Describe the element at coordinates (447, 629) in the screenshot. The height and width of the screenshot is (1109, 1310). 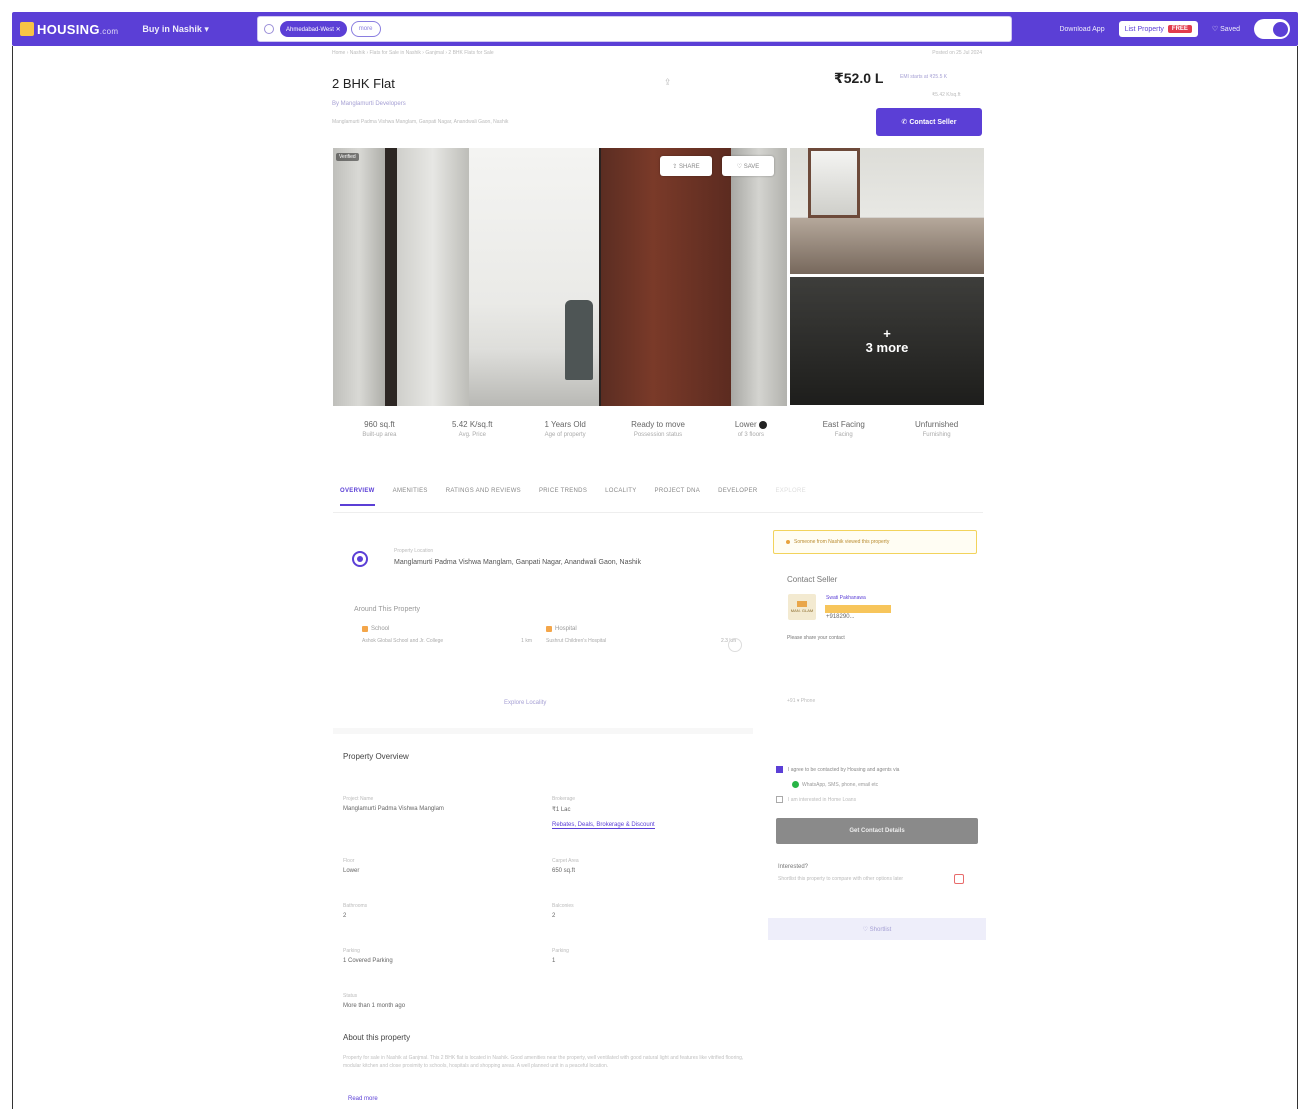
I see `around-card-header: School` at that location.